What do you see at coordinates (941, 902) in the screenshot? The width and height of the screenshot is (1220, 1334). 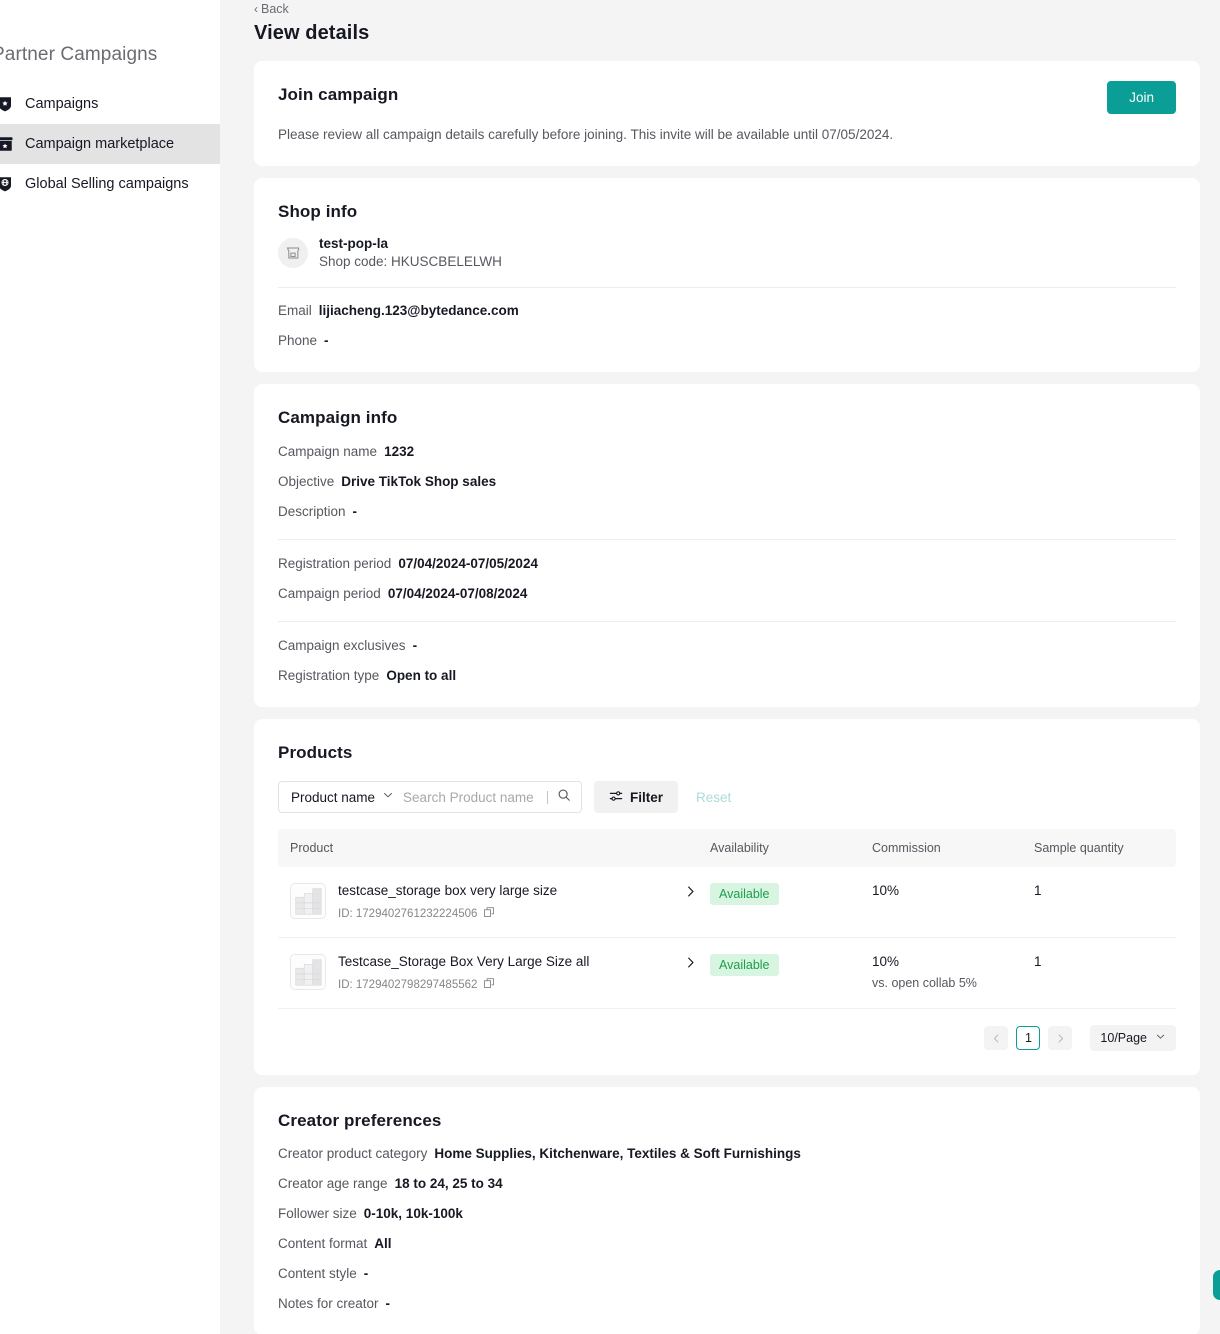 I see `commission-cell: 10%` at bounding box center [941, 902].